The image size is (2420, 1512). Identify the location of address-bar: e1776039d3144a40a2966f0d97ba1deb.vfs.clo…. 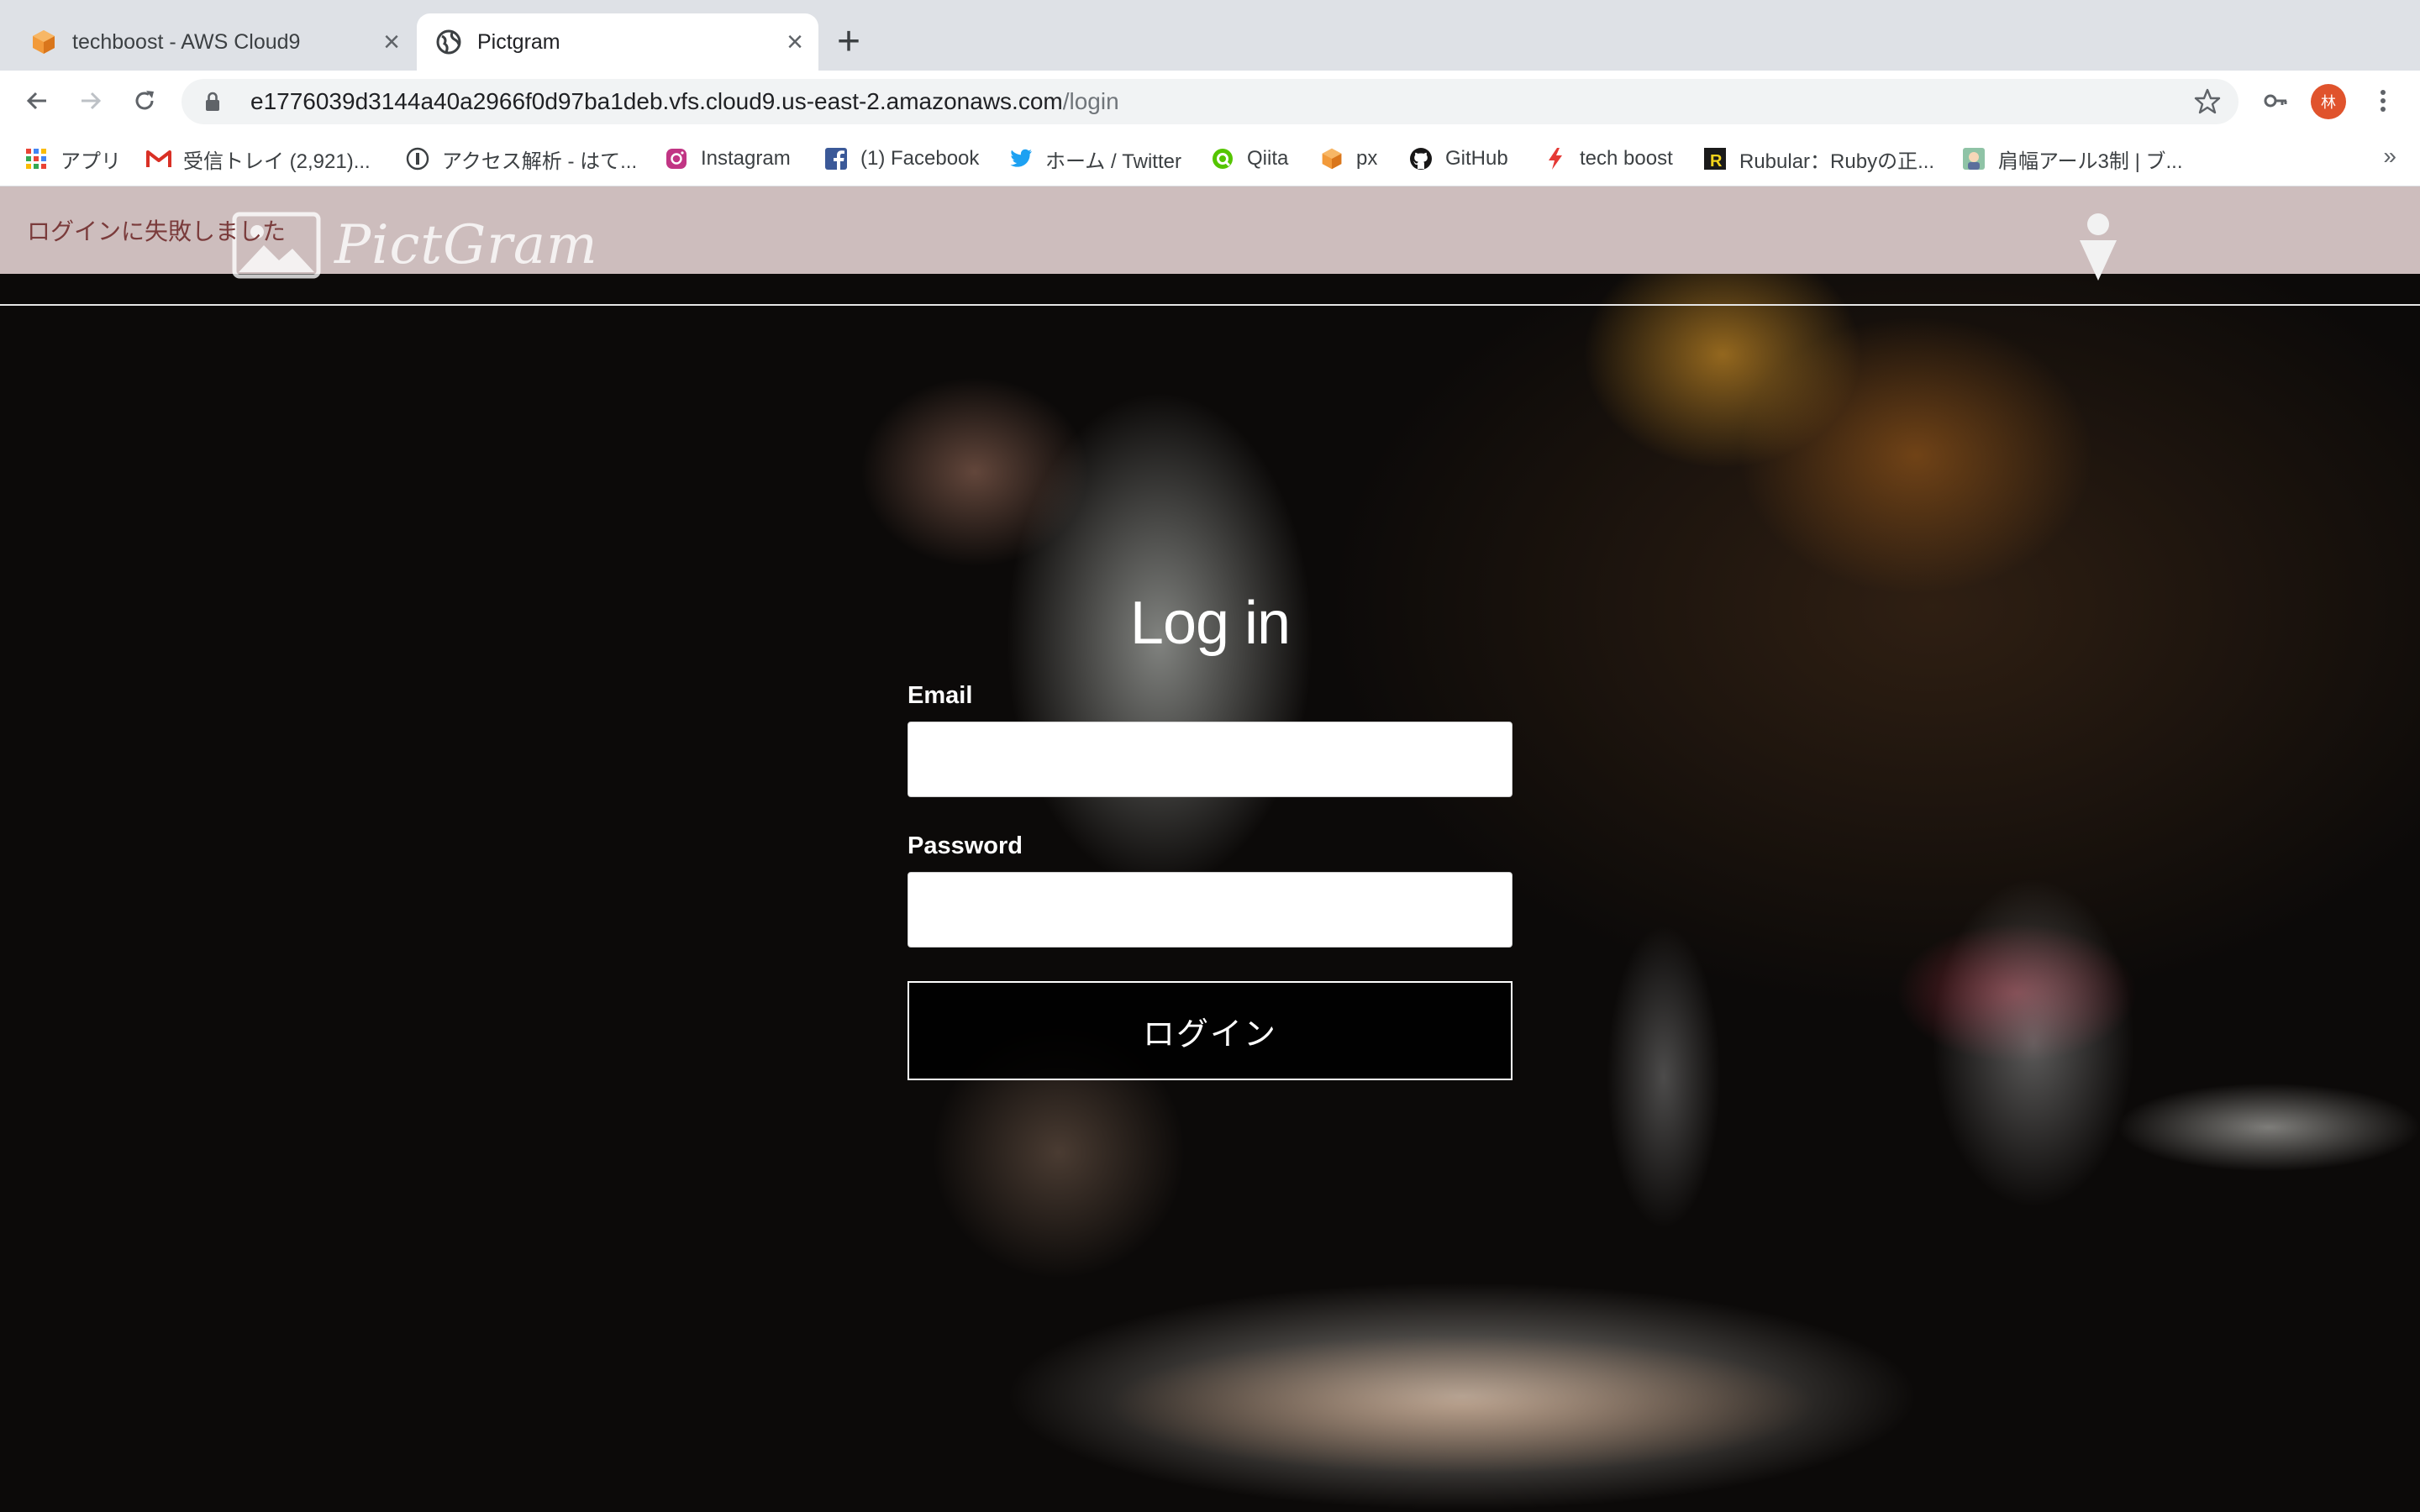
(1210, 101).